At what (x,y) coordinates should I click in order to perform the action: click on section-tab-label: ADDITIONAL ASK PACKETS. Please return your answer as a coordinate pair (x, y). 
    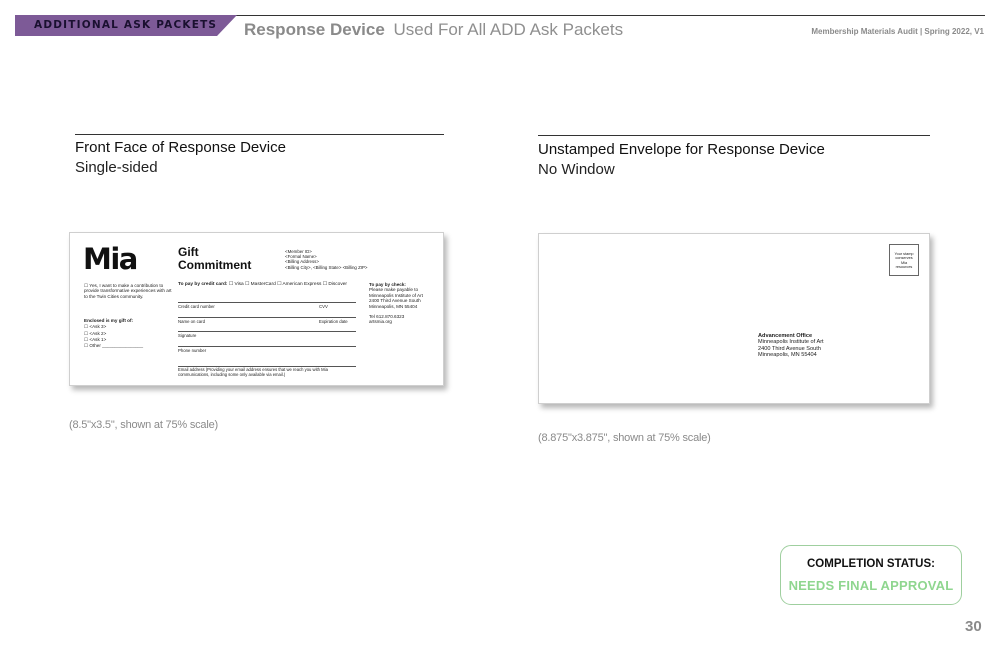
    Looking at the image, I should click on (126, 25).